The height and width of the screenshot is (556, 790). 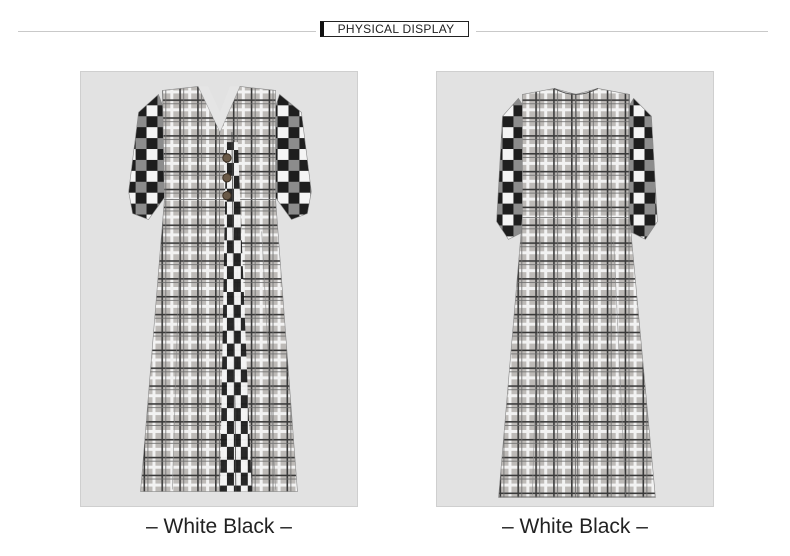 What do you see at coordinates (394, 29) in the screenshot?
I see `section-title: PHYSICAL DISPLAY` at bounding box center [394, 29].